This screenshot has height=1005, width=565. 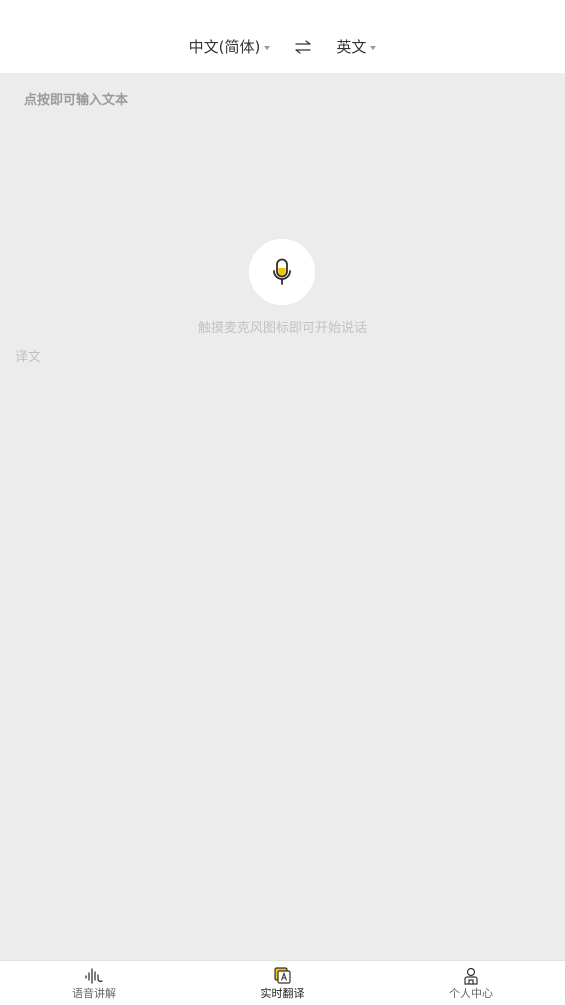 I want to click on nav-item-voice-guide: 语音讲解, so click(x=94, y=983).